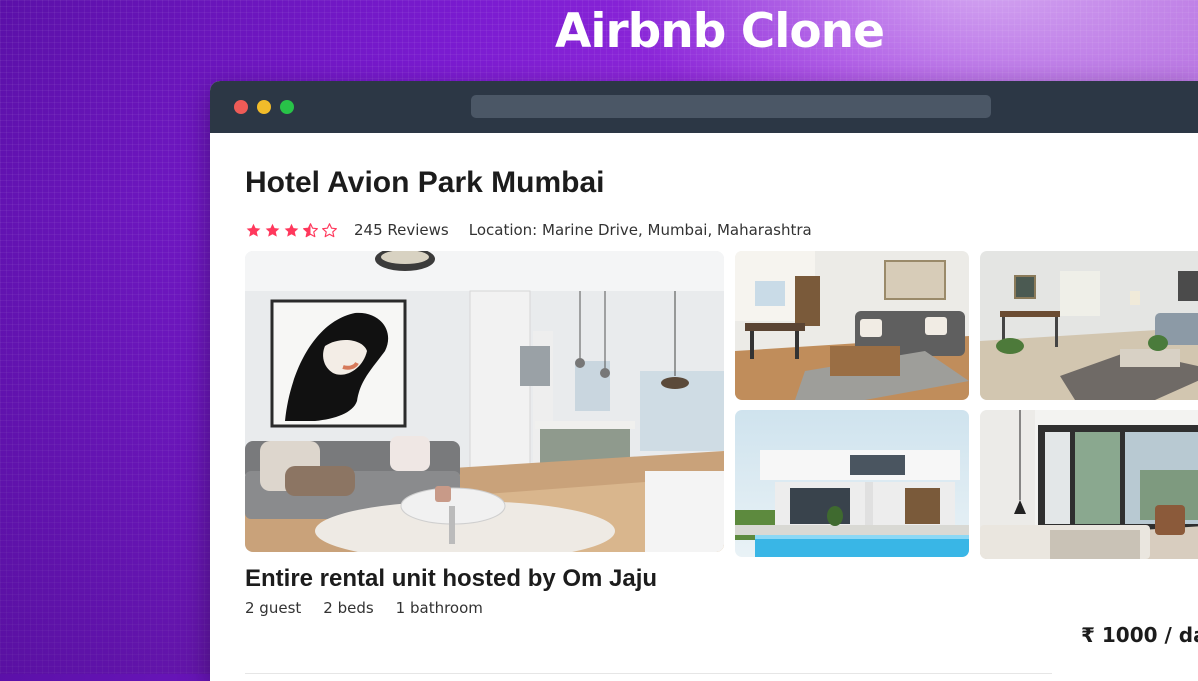 Image resolution: width=1198 pixels, height=681 pixels. I want to click on listing-title: Hotel Avion Park Mumbai, so click(425, 182).